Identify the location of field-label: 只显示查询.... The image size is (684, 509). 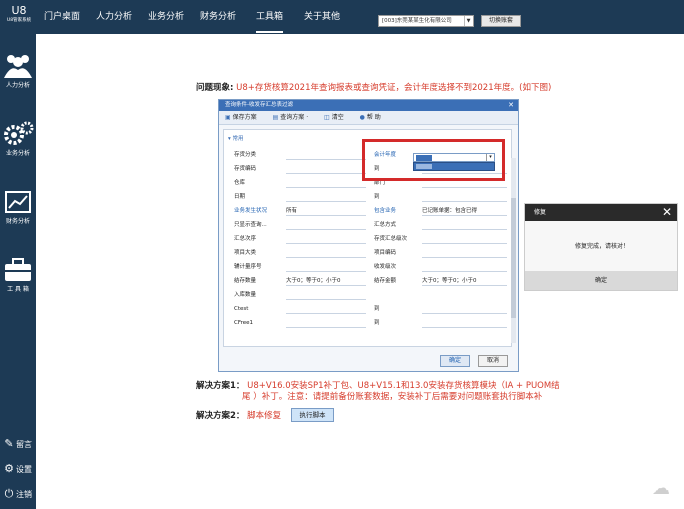
(250, 225).